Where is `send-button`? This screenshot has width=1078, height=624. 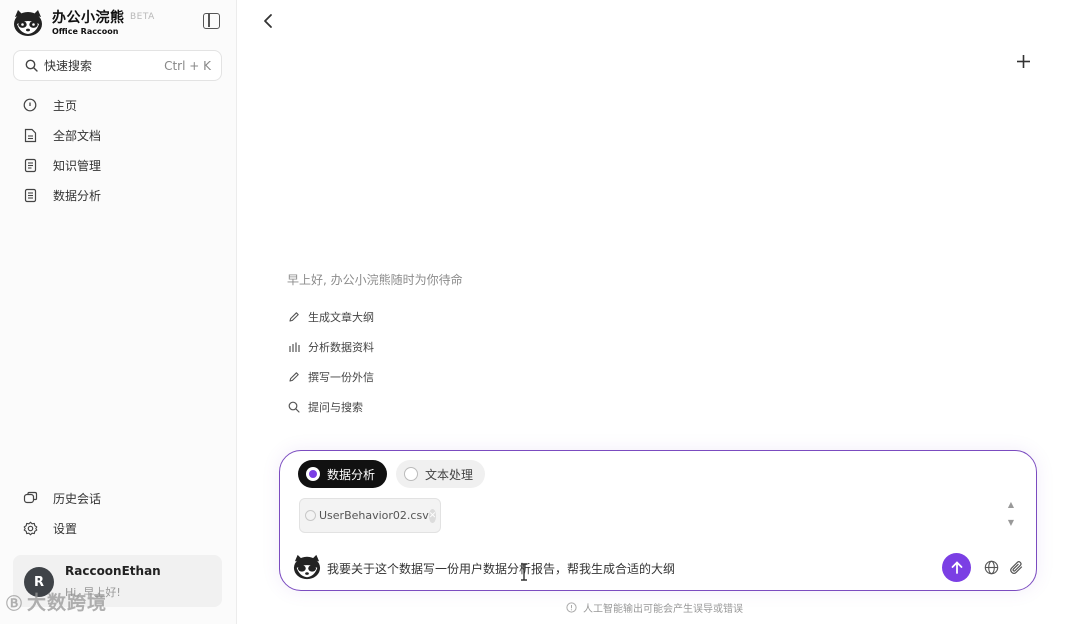 send-button is located at coordinates (956, 567).